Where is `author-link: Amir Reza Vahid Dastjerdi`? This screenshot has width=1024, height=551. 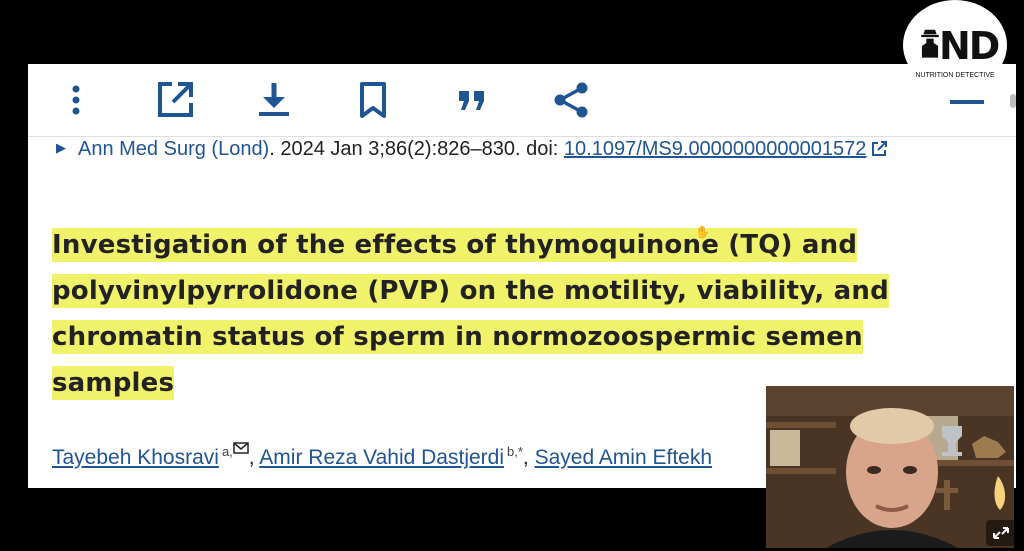
author-link: Amir Reza Vahid Dastjerdi is located at coordinates (381, 457).